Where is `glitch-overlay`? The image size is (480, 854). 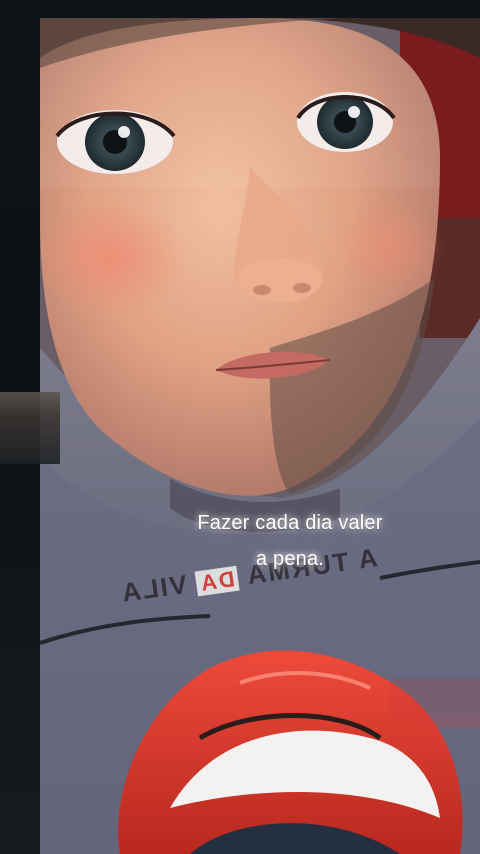 glitch-overlay is located at coordinates (30, 428).